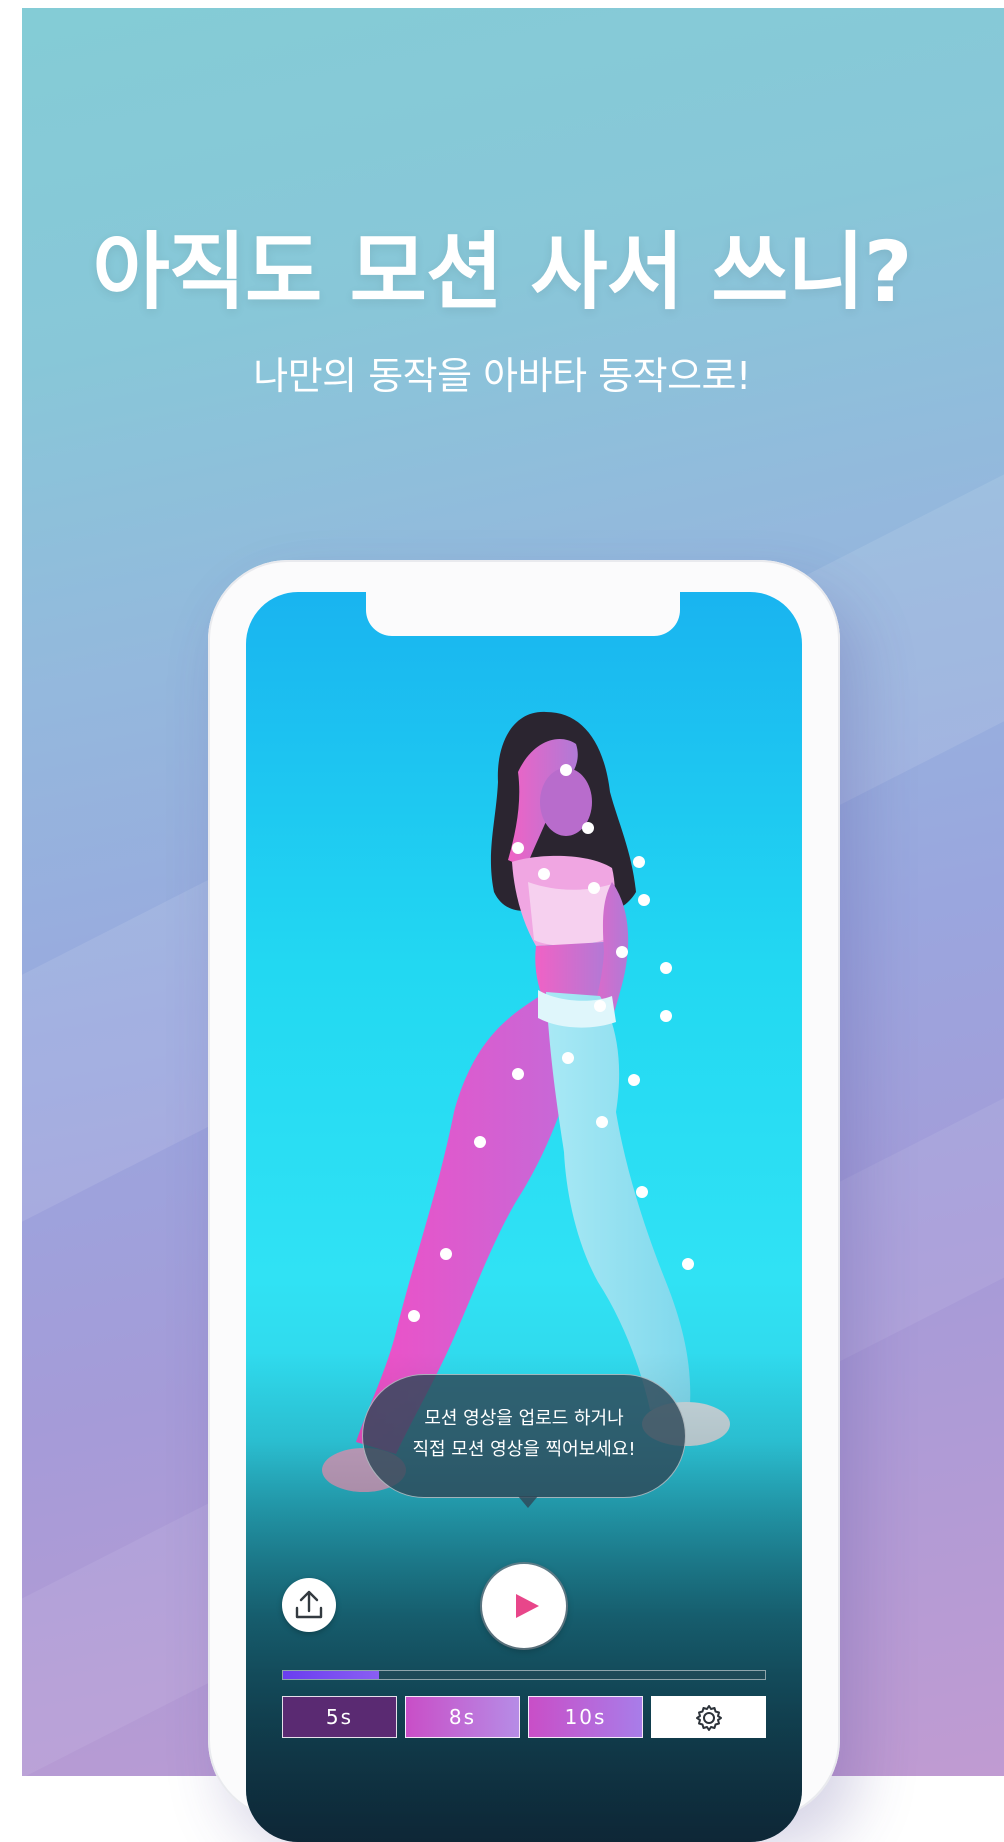  Describe the element at coordinates (524, 1418) in the screenshot. I see `tooltip-line: 모션 영상을 업로드 하거나` at that location.